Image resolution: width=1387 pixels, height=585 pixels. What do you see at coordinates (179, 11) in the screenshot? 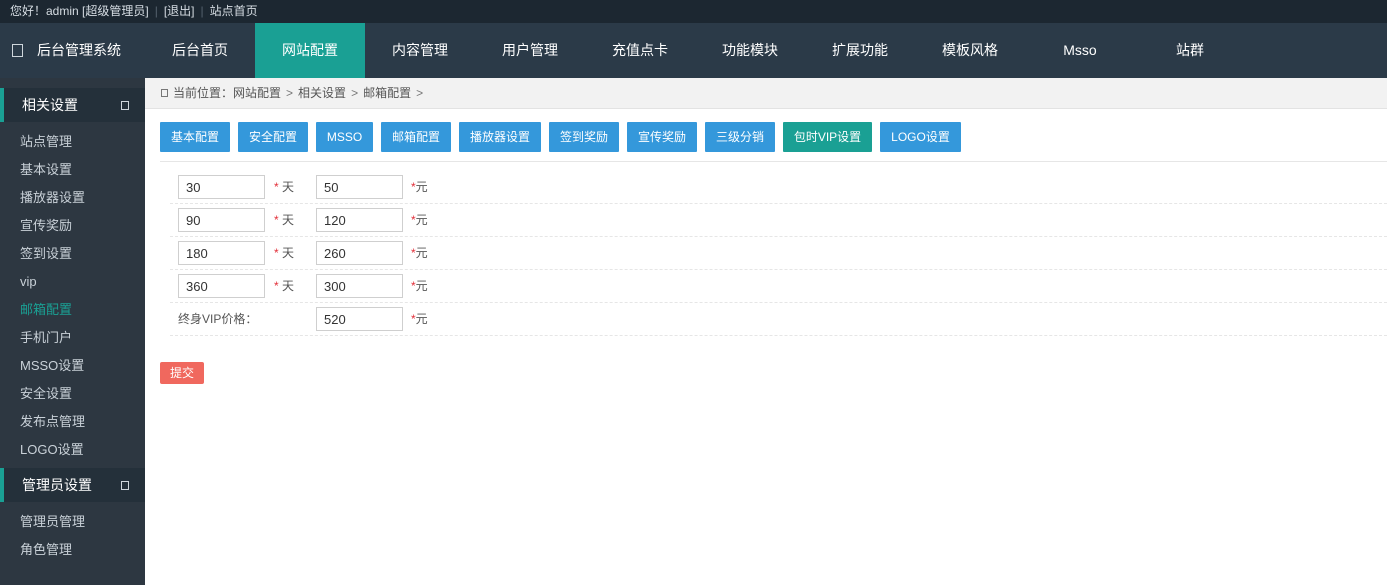
I see `logout-link: [退出]` at bounding box center [179, 11].